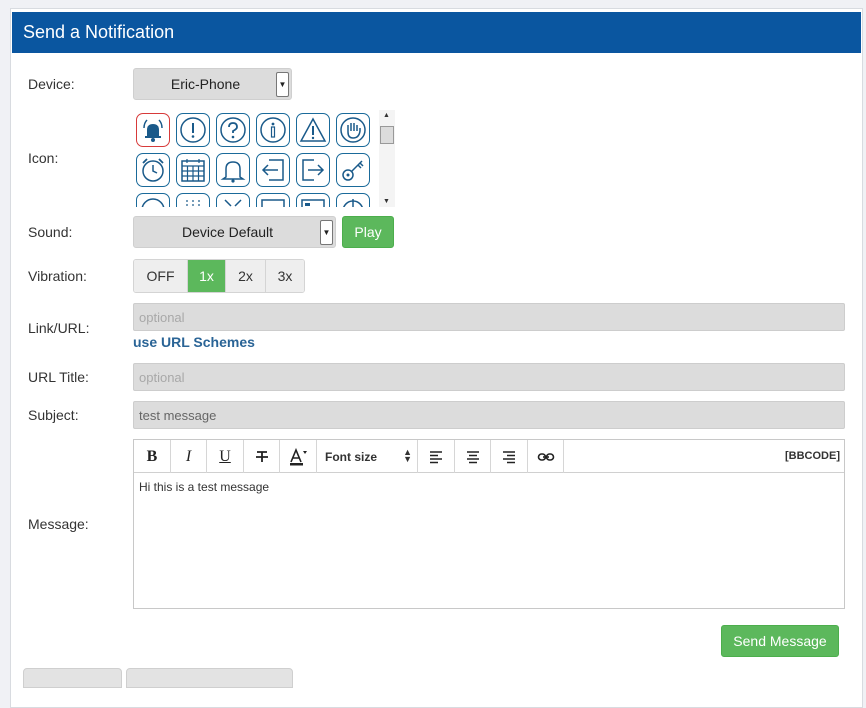  Describe the element at coordinates (193, 170) in the screenshot. I see `calendar-icon` at that location.